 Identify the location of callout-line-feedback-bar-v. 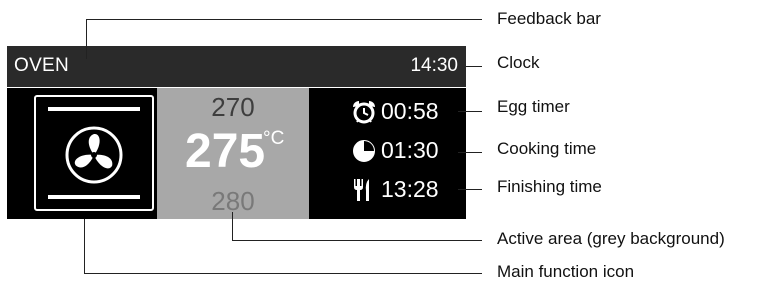
(86, 39).